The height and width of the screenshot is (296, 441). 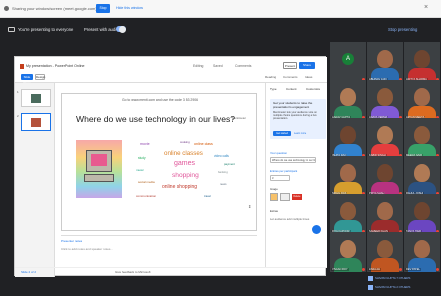 I want to click on extras-option: Let audience add multiple times, so click(x=289, y=219).